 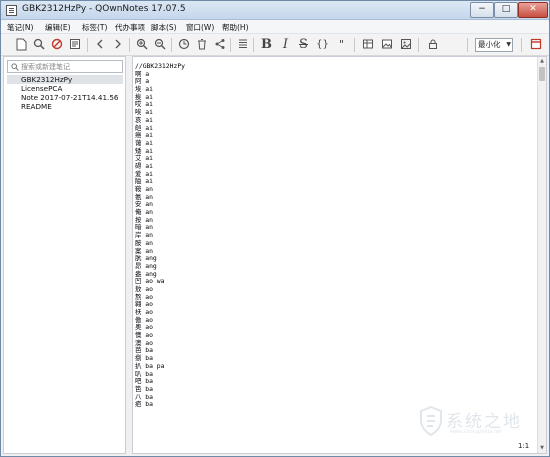 What do you see at coordinates (74, 44) in the screenshot?
I see `note-list-icon` at bounding box center [74, 44].